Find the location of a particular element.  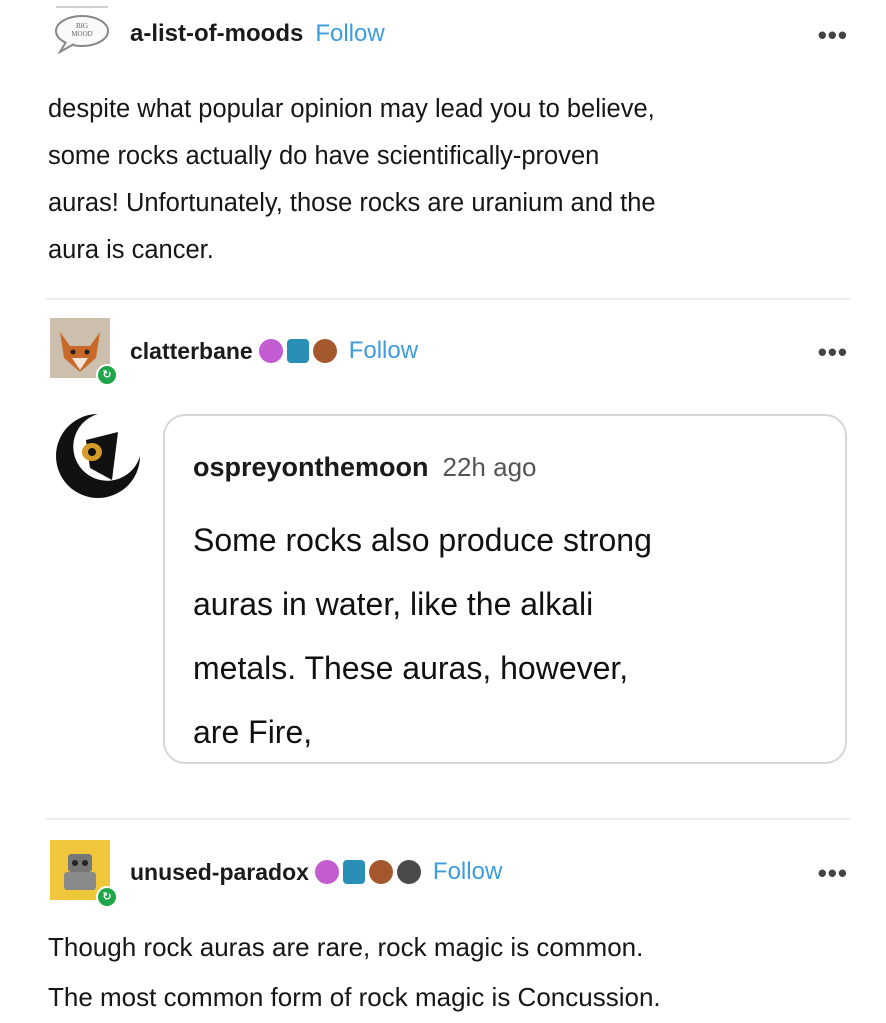

avatar-ospreyonthemoon is located at coordinates (98, 456).